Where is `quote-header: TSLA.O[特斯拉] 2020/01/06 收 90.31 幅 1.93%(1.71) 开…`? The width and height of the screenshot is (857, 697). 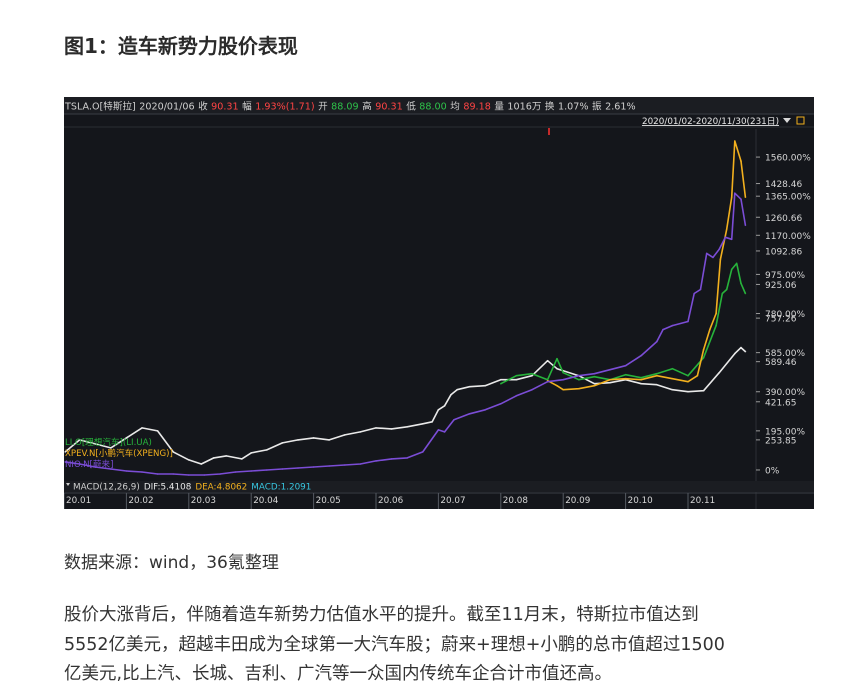 quote-header: TSLA.O[特斯拉] 2020/01/06 收 90.31 幅 1.93%(1.71) 开… is located at coordinates (350, 107).